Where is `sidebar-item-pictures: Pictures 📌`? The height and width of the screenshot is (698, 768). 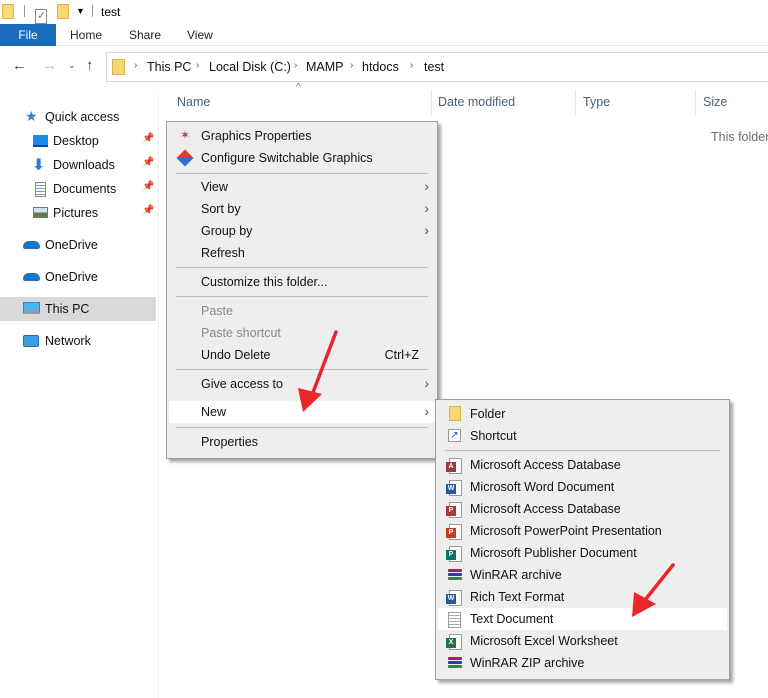 sidebar-item-pictures: Pictures 📌 is located at coordinates (78, 213).